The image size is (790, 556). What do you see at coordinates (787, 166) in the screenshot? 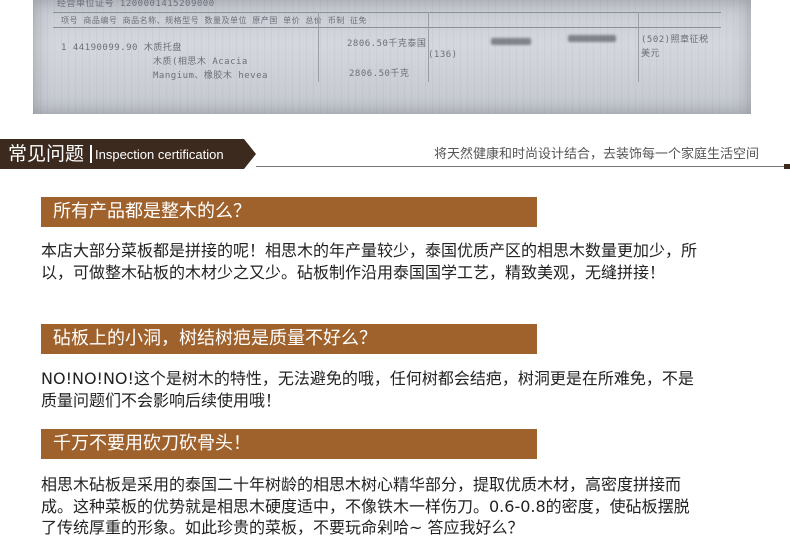
I see `header-accent` at bounding box center [787, 166].